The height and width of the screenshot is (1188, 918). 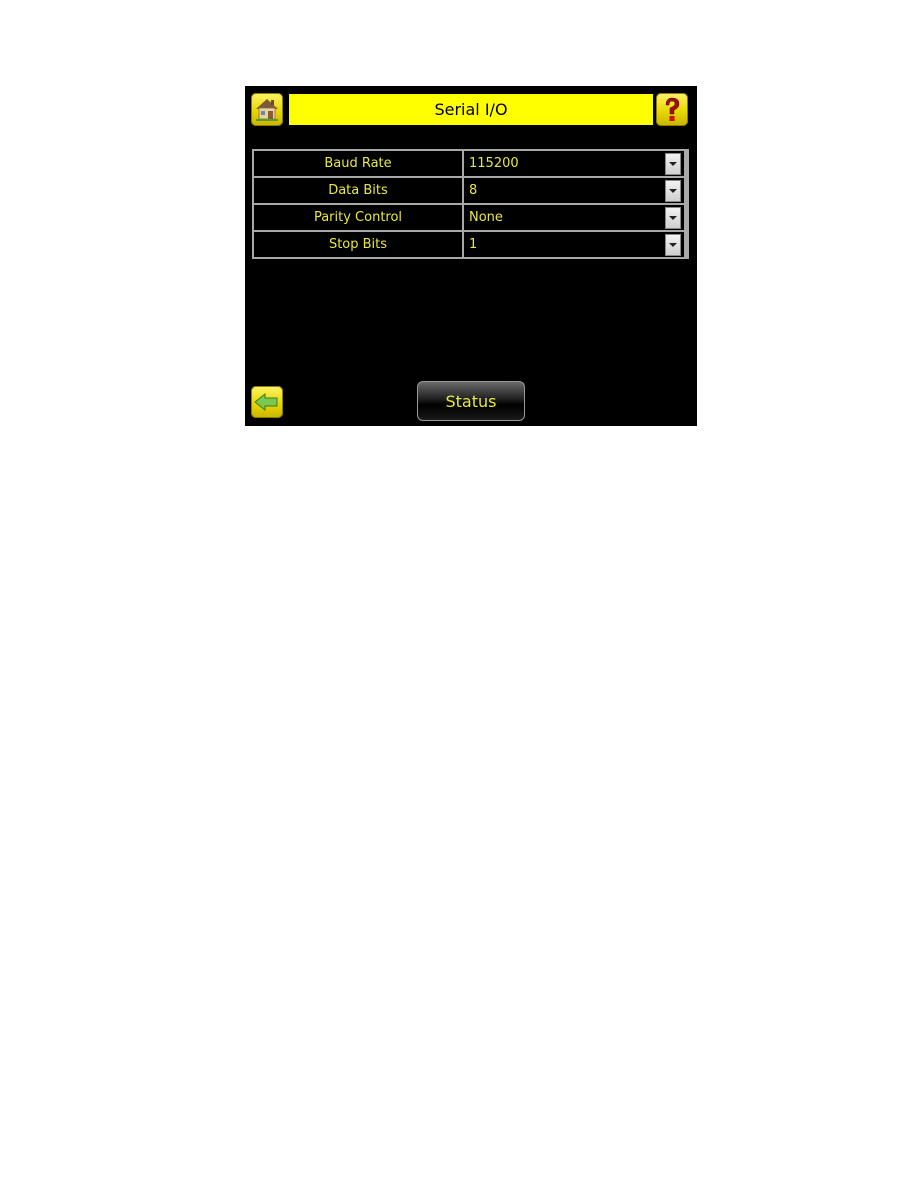 What do you see at coordinates (473, 244) in the screenshot?
I see `dropdown-value: 1` at bounding box center [473, 244].